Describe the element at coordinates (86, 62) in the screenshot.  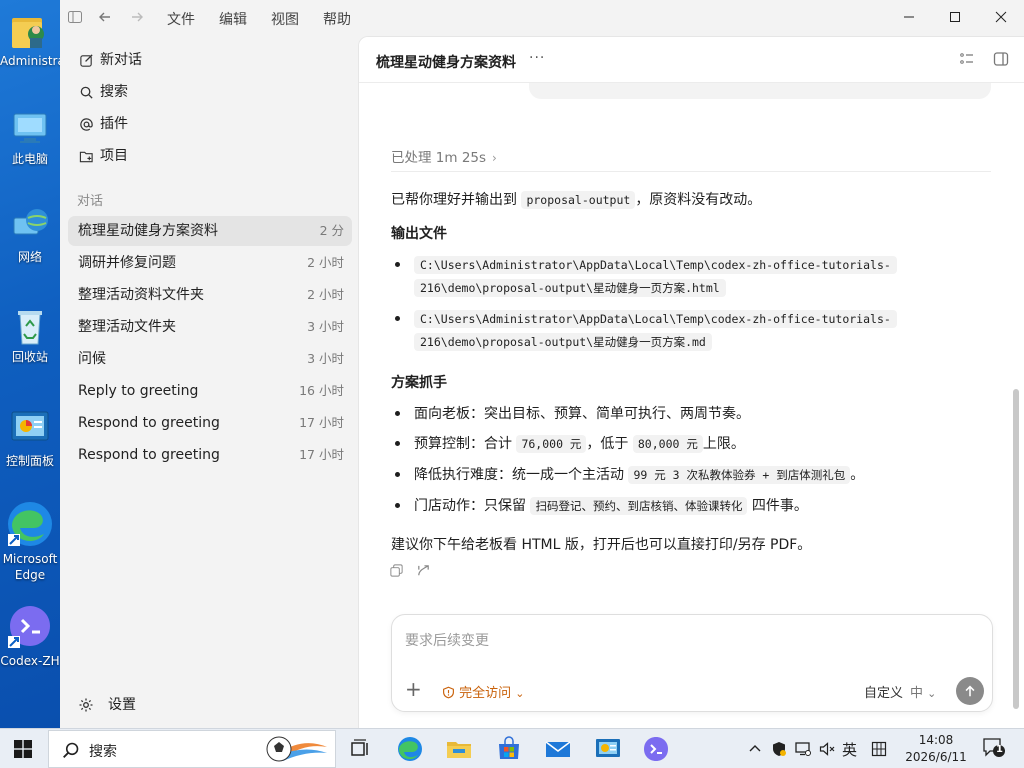
I see `edit-icon` at that location.